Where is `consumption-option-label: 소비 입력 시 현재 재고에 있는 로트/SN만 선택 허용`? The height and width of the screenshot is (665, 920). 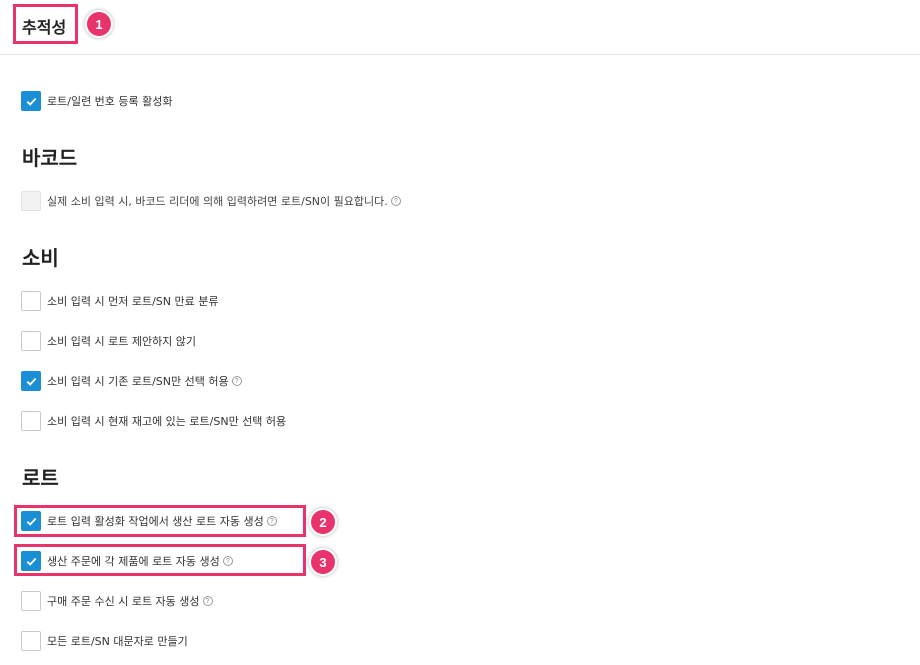
consumption-option-label: 소비 입력 시 현재 재고에 있는 로트/SN만 선택 허용 is located at coordinates (167, 421).